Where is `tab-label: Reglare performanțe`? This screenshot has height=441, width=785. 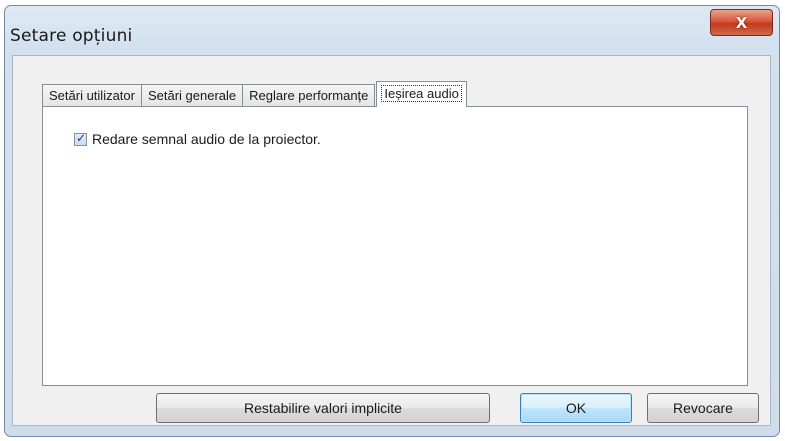 tab-label: Reglare performanțe is located at coordinates (309, 95).